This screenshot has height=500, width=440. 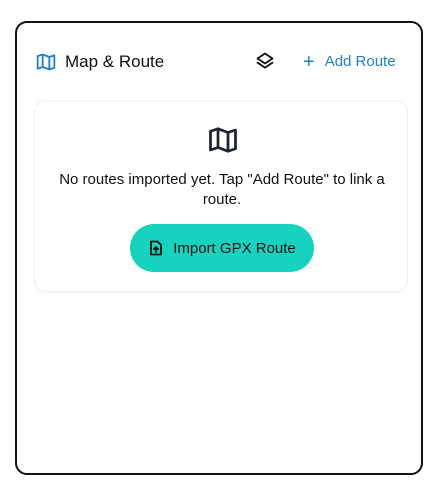 What do you see at coordinates (156, 248) in the screenshot?
I see `file-upload-icon` at bounding box center [156, 248].